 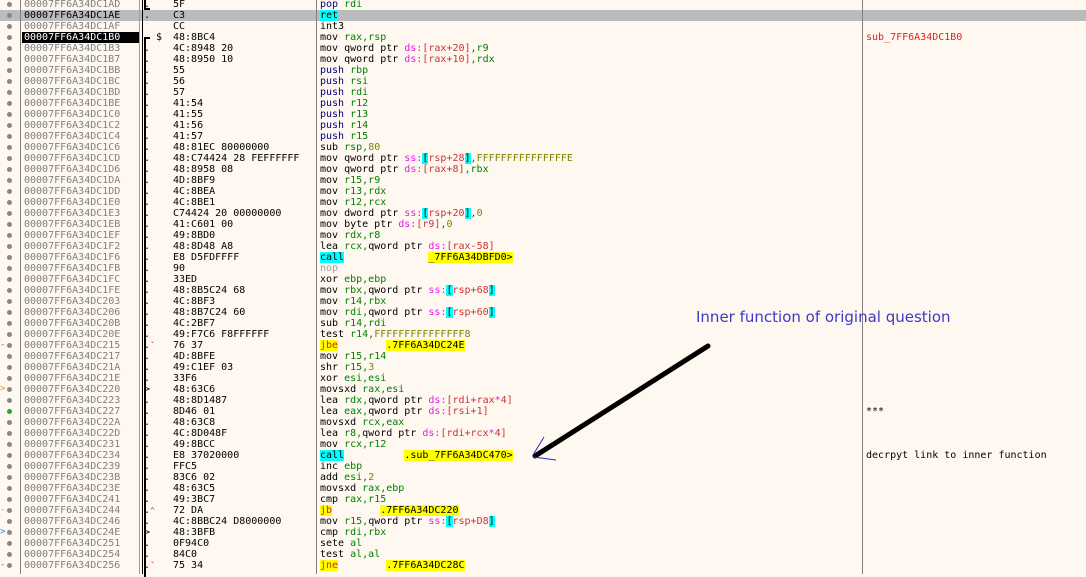 I want to click on annotation-arrow, so click(x=621, y=402).